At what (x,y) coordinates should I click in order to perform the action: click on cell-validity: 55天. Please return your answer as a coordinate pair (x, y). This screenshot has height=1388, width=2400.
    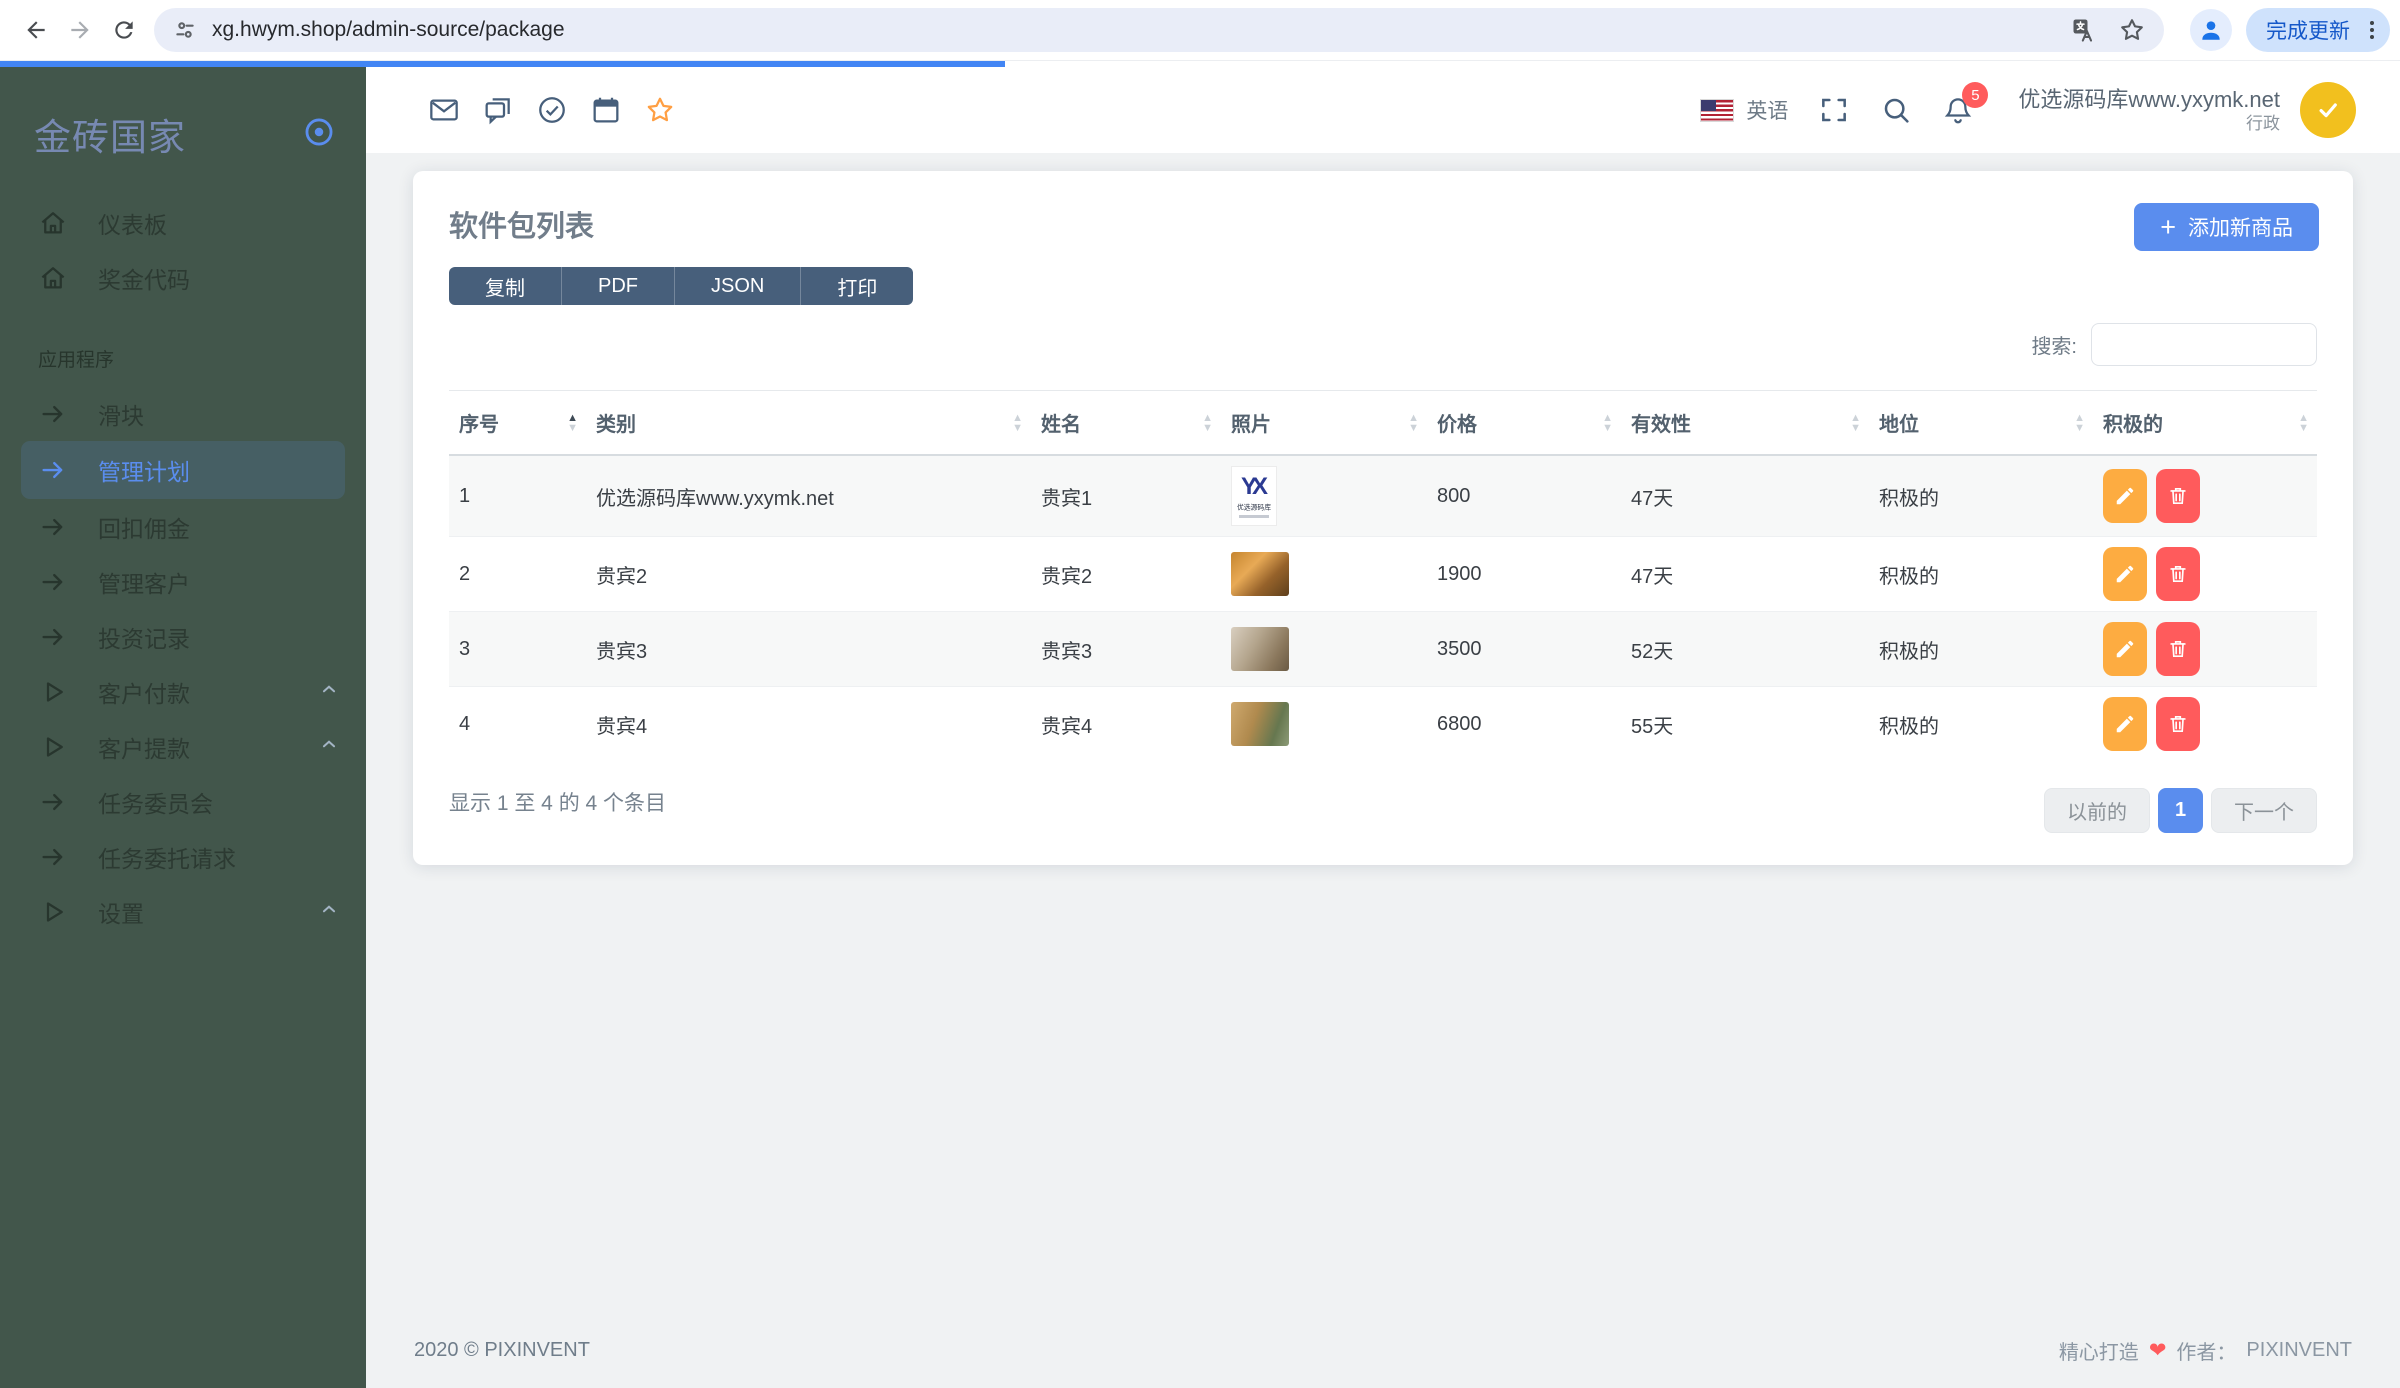
    Looking at the image, I should click on (1745, 723).